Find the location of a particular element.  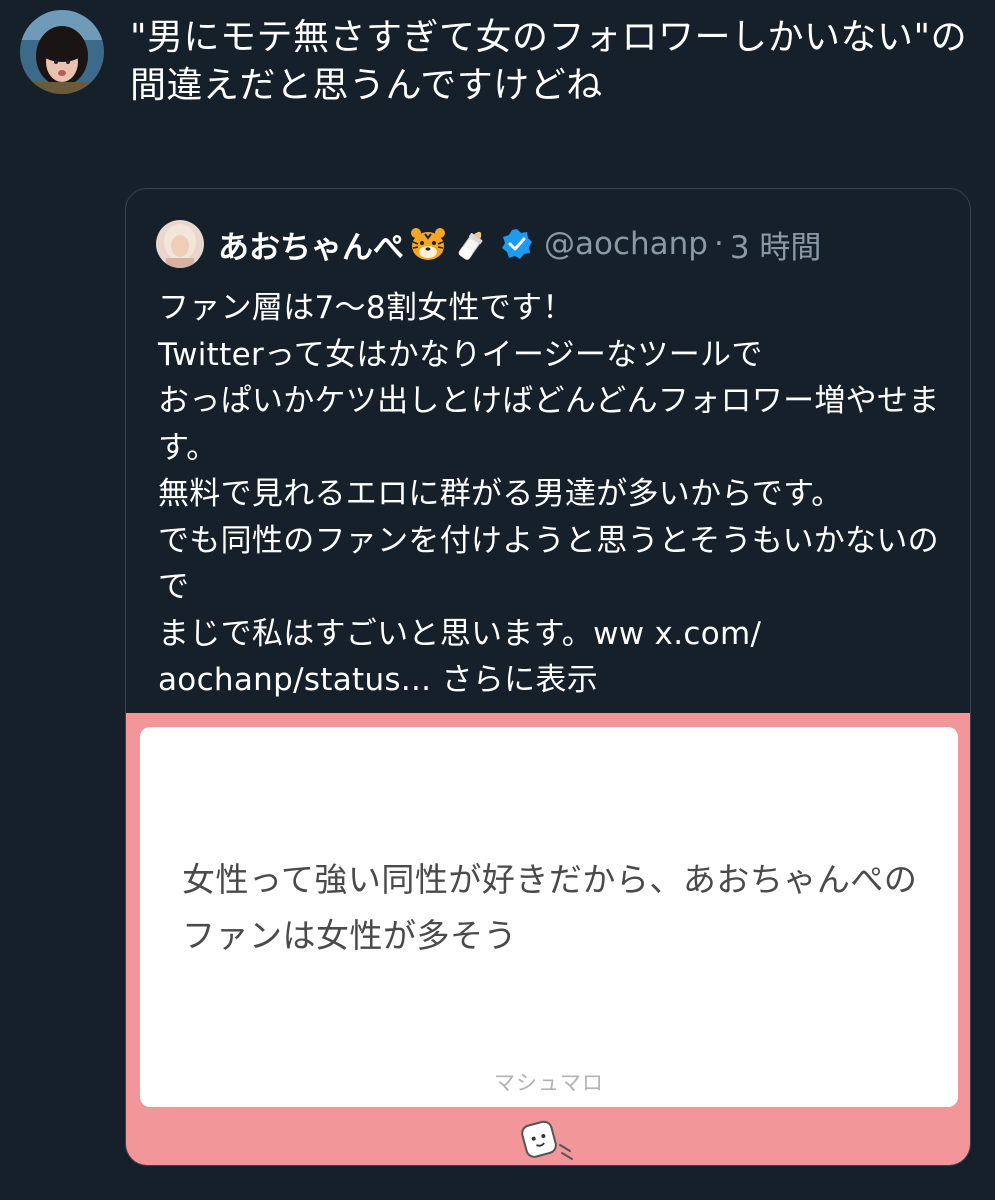

tiger-face-icon is located at coordinates (428, 244).